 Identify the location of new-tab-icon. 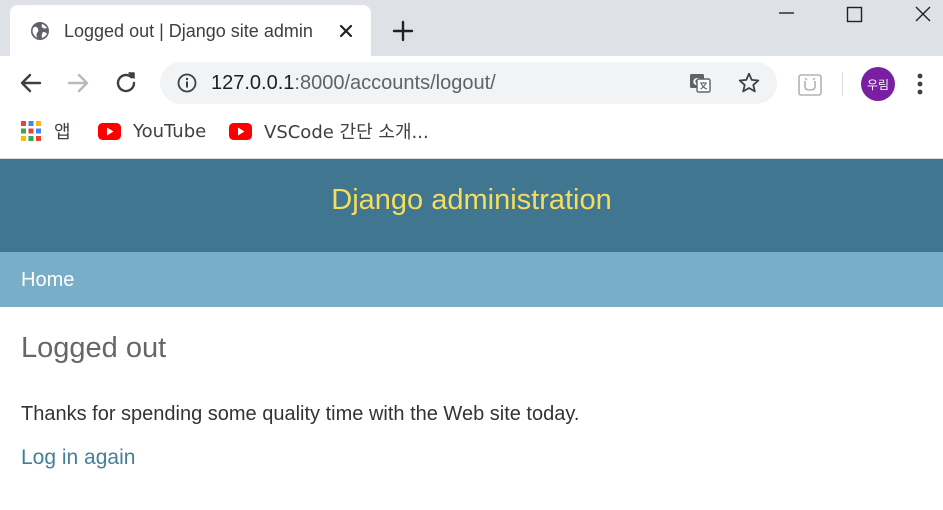
(403, 31).